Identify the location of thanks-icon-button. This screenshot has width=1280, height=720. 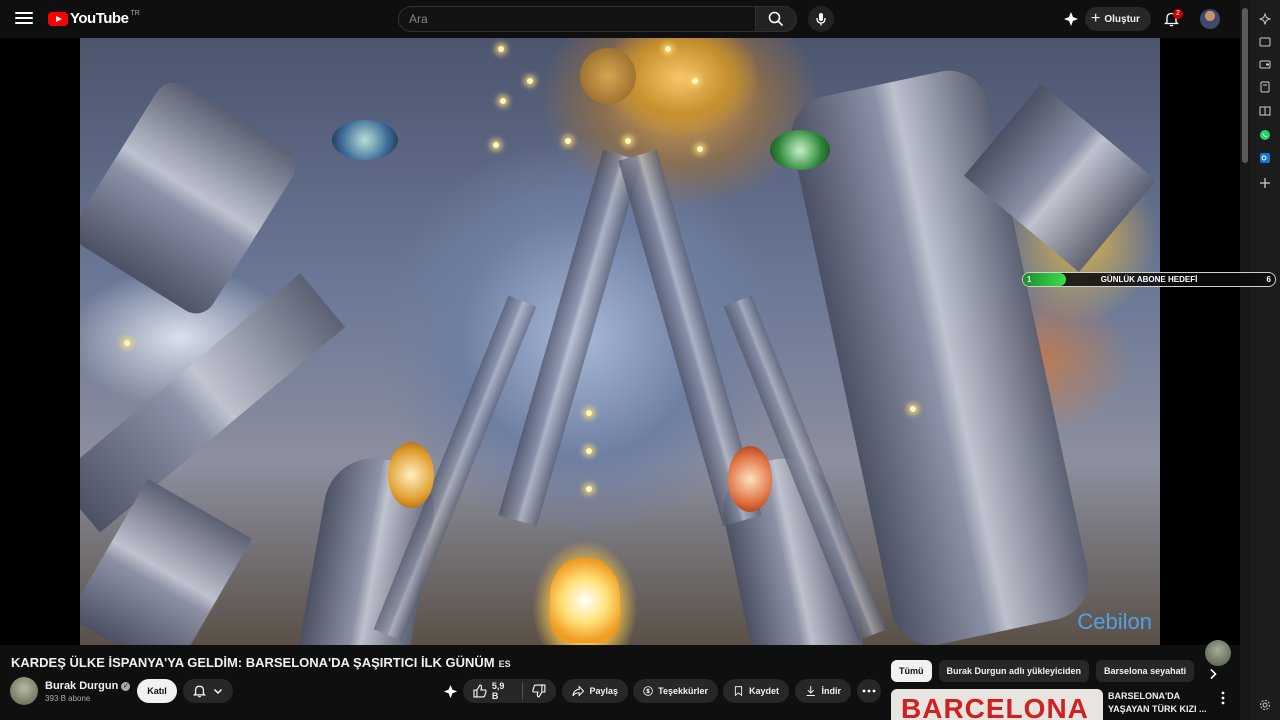
(1071, 19).